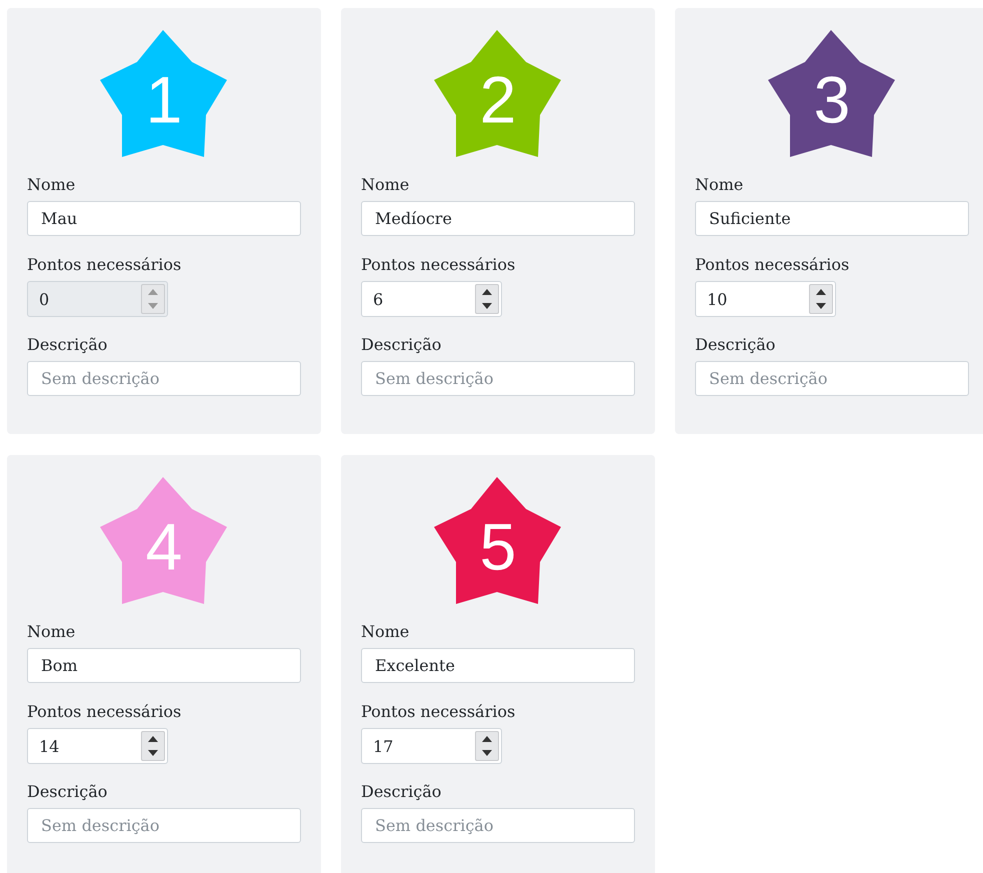 This screenshot has width=983, height=873. Describe the element at coordinates (751, 299) in the screenshot. I see `number-input: 10` at that location.